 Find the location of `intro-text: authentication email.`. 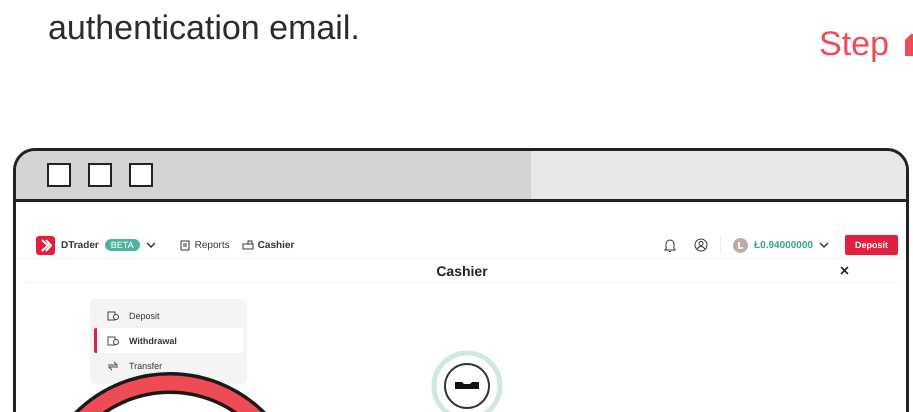

intro-text: authentication email. is located at coordinates (204, 28).